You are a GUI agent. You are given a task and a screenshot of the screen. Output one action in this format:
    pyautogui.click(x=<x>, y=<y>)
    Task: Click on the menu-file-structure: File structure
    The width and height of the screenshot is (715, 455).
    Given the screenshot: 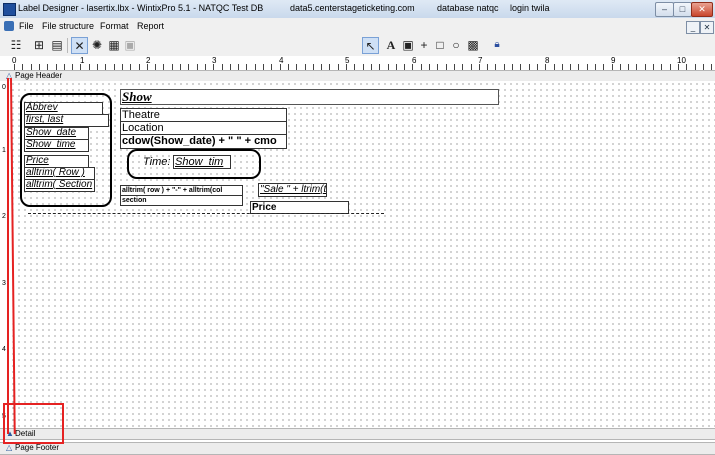 What is the action you would take?
    pyautogui.click(x=68, y=26)
    